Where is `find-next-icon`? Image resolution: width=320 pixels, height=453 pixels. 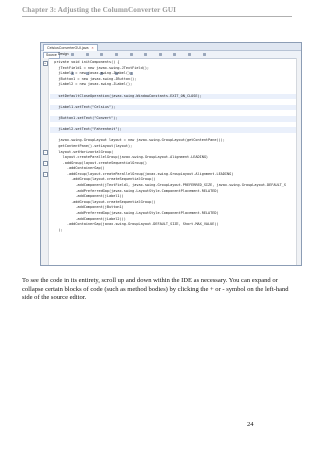 find-next-icon is located at coordinates (131, 54).